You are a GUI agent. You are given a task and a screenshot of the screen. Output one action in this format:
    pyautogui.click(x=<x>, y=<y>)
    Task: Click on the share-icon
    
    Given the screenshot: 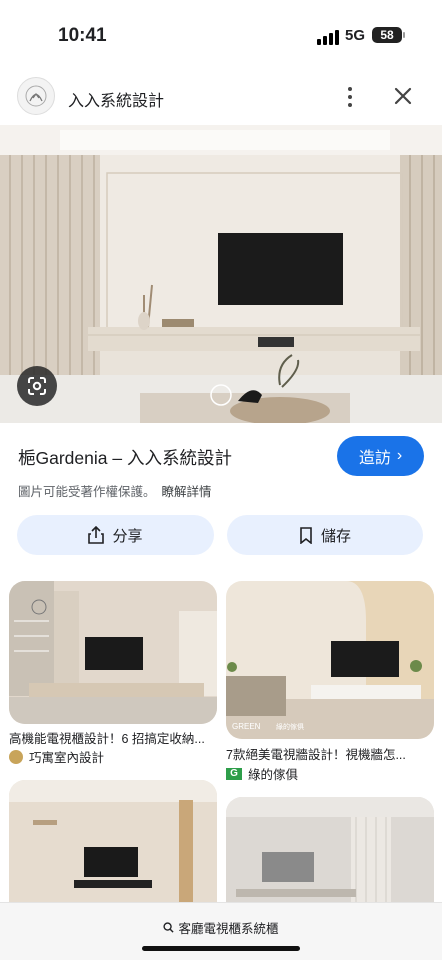 What is the action you would take?
    pyautogui.click(x=96, y=535)
    